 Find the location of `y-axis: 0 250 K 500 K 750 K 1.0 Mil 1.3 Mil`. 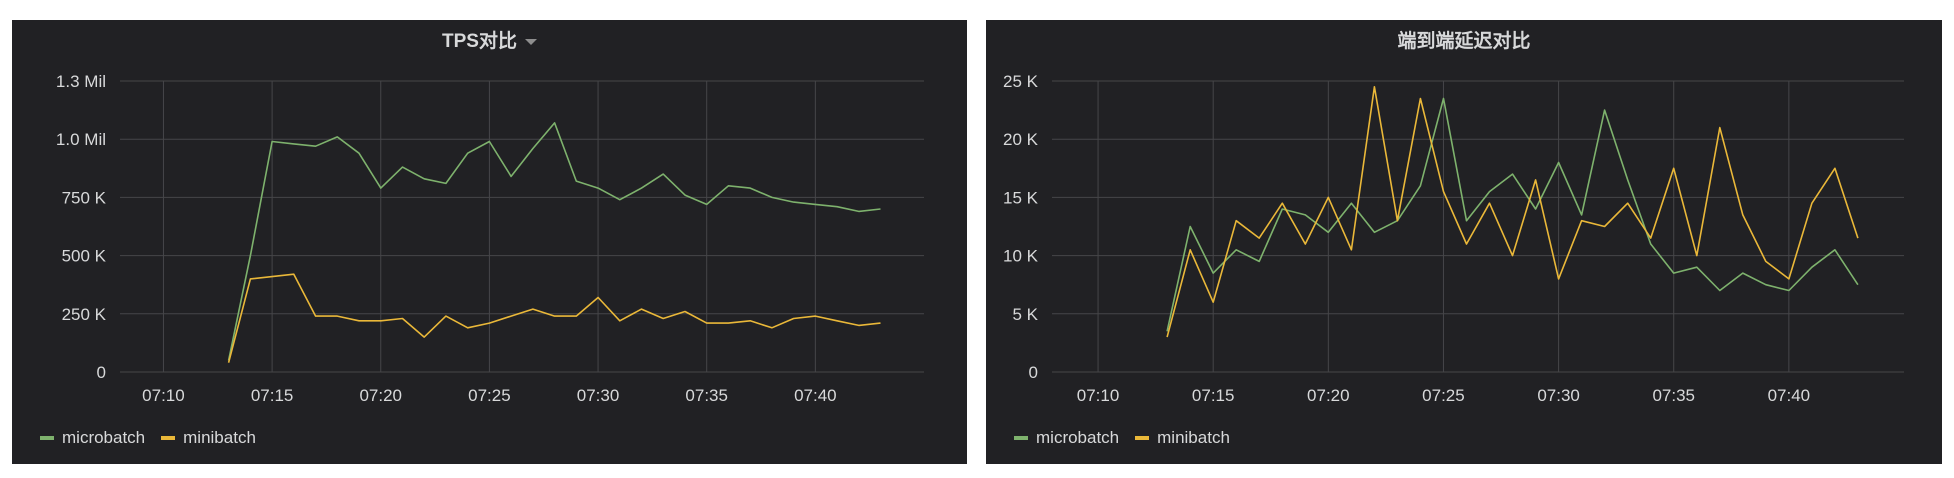

y-axis: 0 250 K 500 K 750 K 1.0 Mil 1.3 Mil is located at coordinates (81, 227).